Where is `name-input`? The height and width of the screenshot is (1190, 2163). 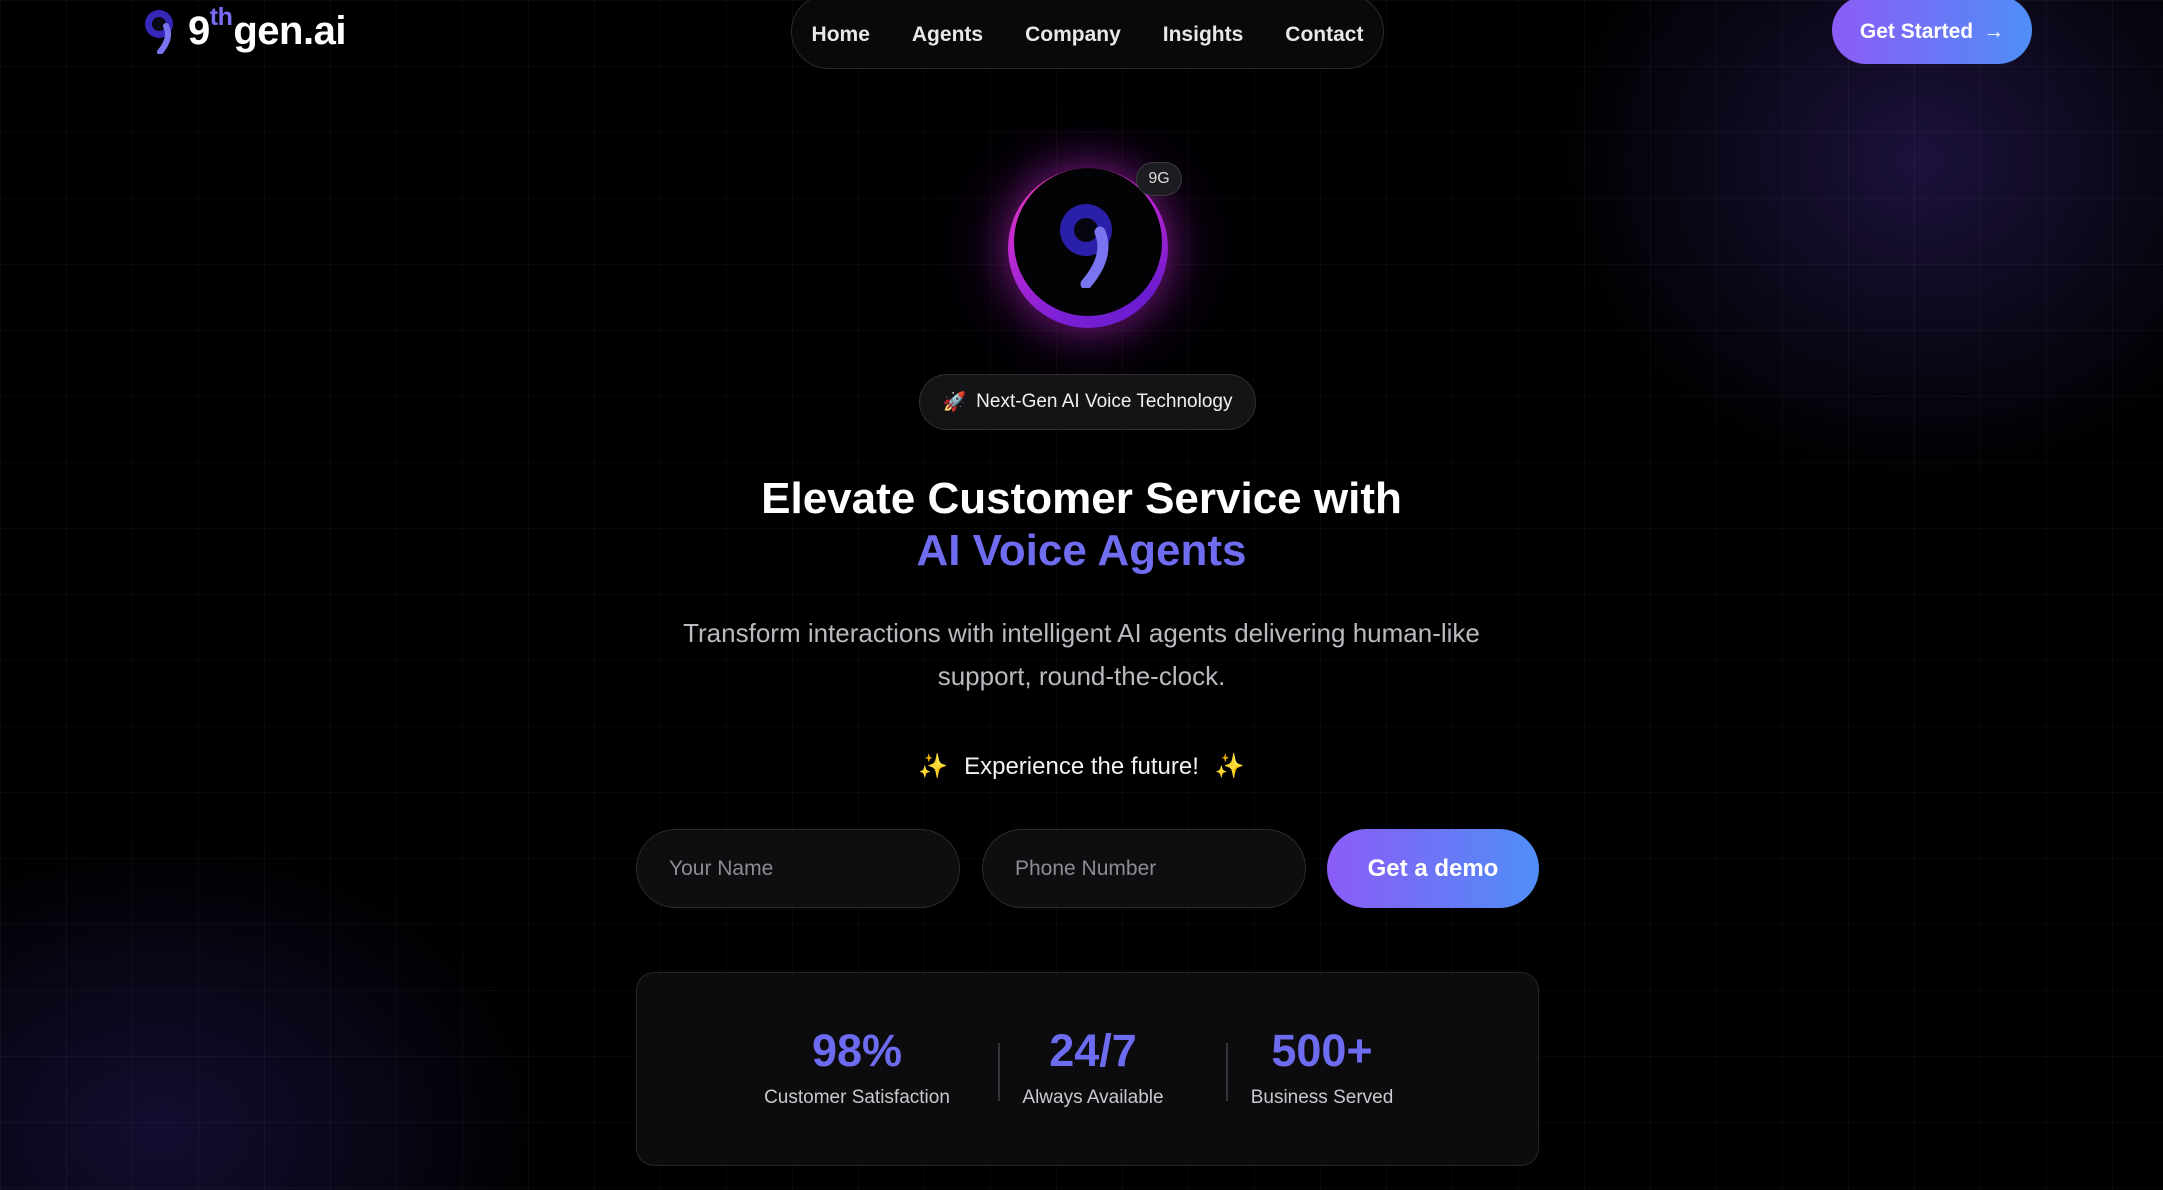
name-input is located at coordinates (798, 868).